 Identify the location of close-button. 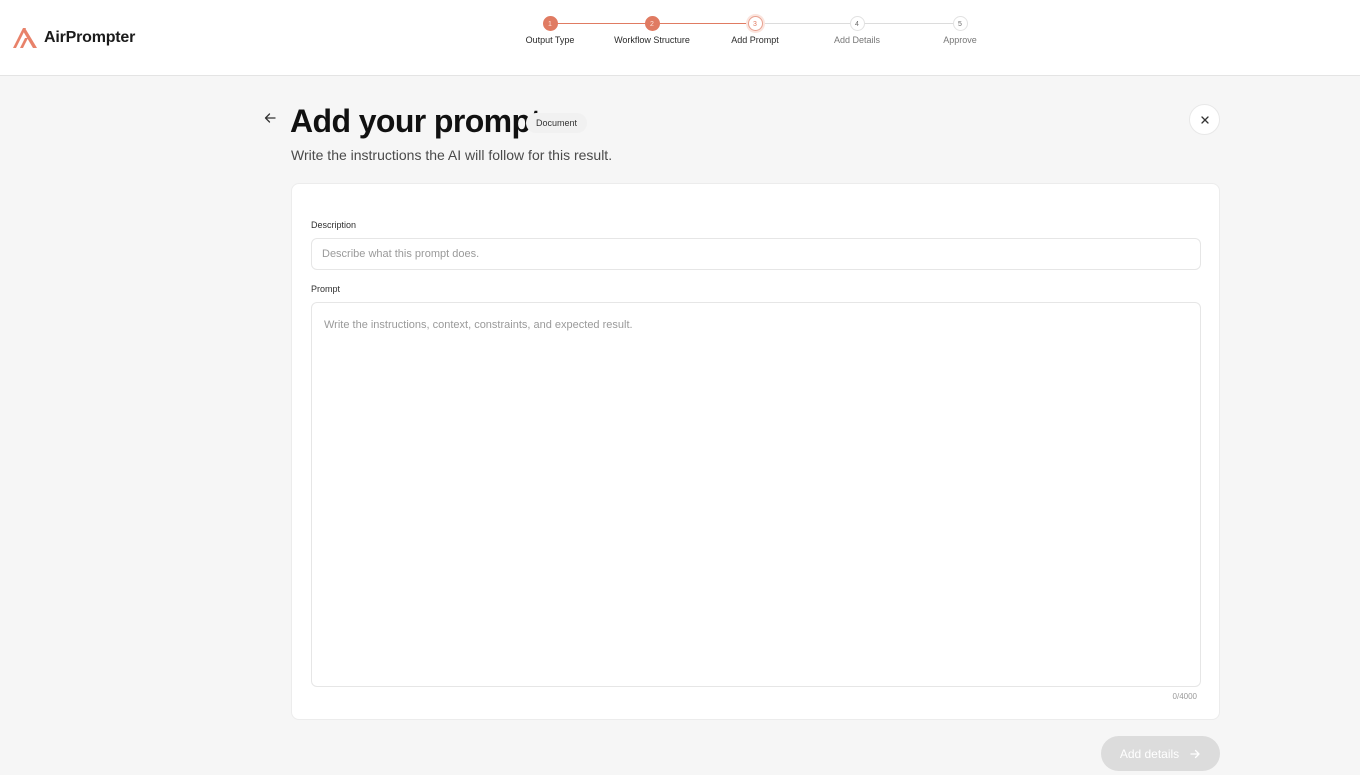
(1204, 119).